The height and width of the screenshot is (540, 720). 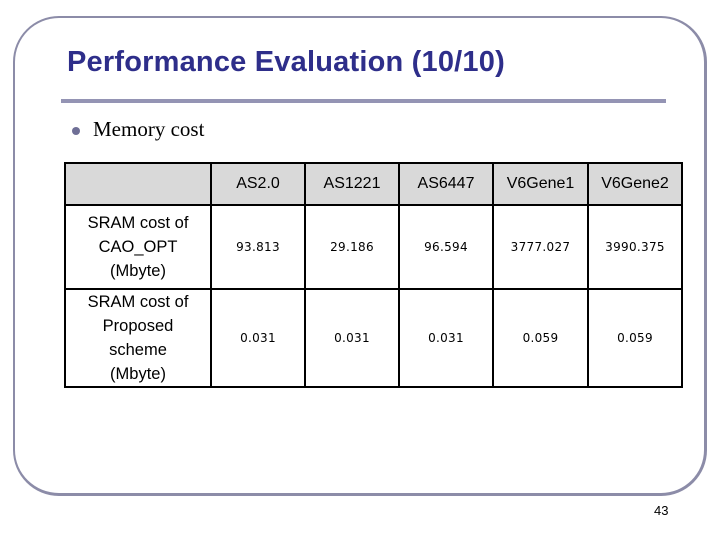 What do you see at coordinates (352, 184) in the screenshot?
I see `column-header: AS1221` at bounding box center [352, 184].